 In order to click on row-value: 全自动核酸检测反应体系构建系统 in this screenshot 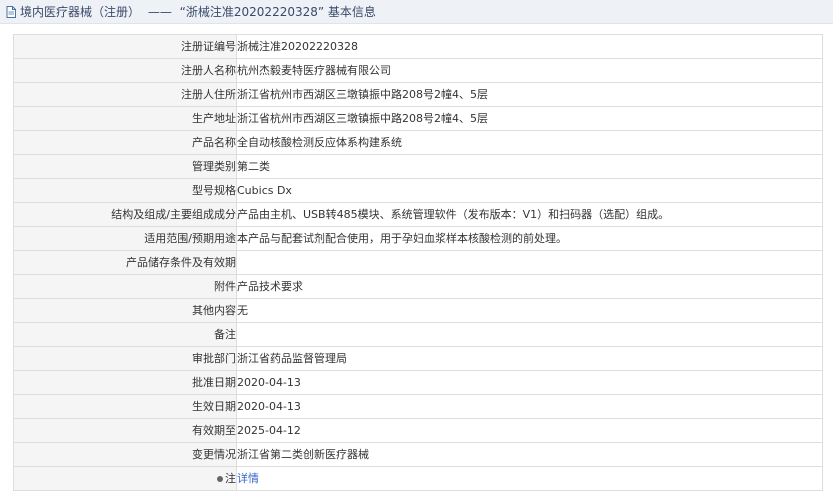, I will do `click(529, 142)`.